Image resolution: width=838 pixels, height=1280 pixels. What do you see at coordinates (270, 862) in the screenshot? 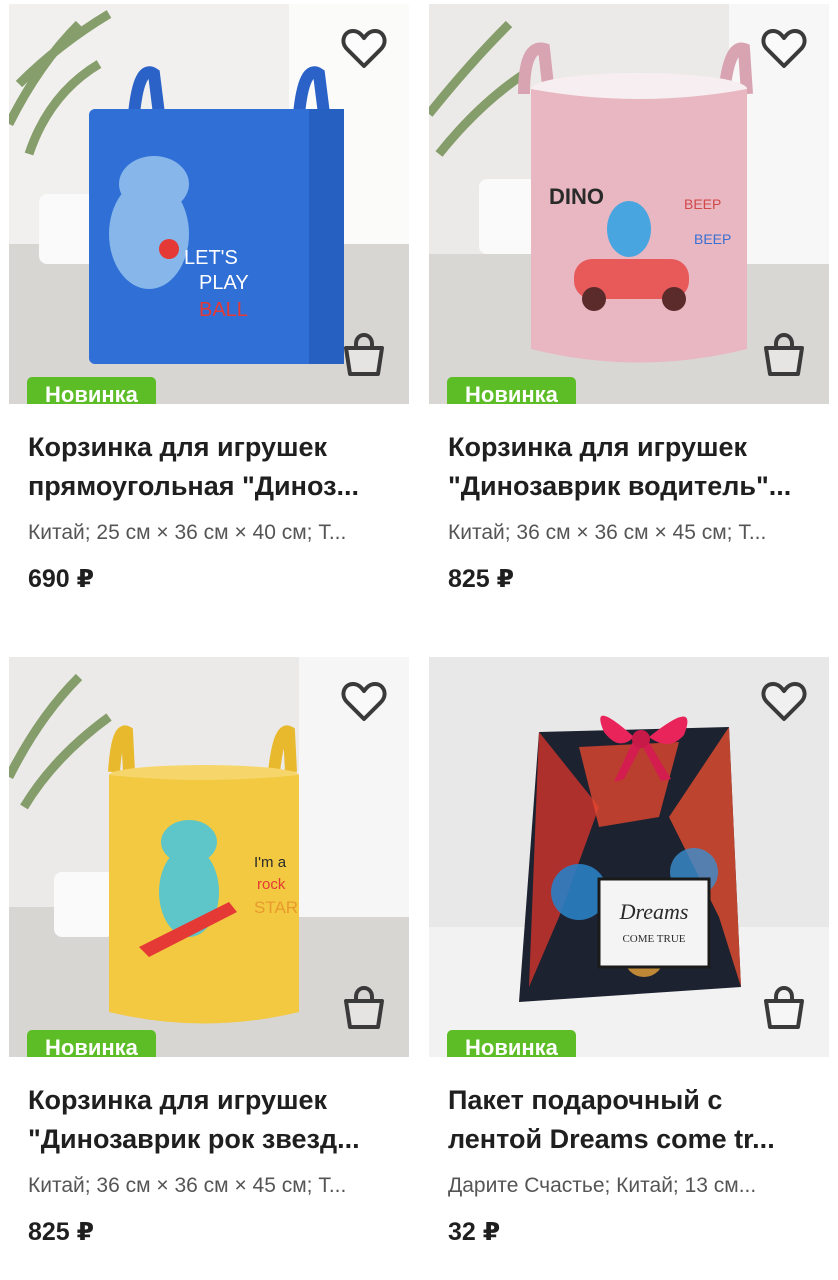
I see `svg-text: I'm a` at bounding box center [270, 862].